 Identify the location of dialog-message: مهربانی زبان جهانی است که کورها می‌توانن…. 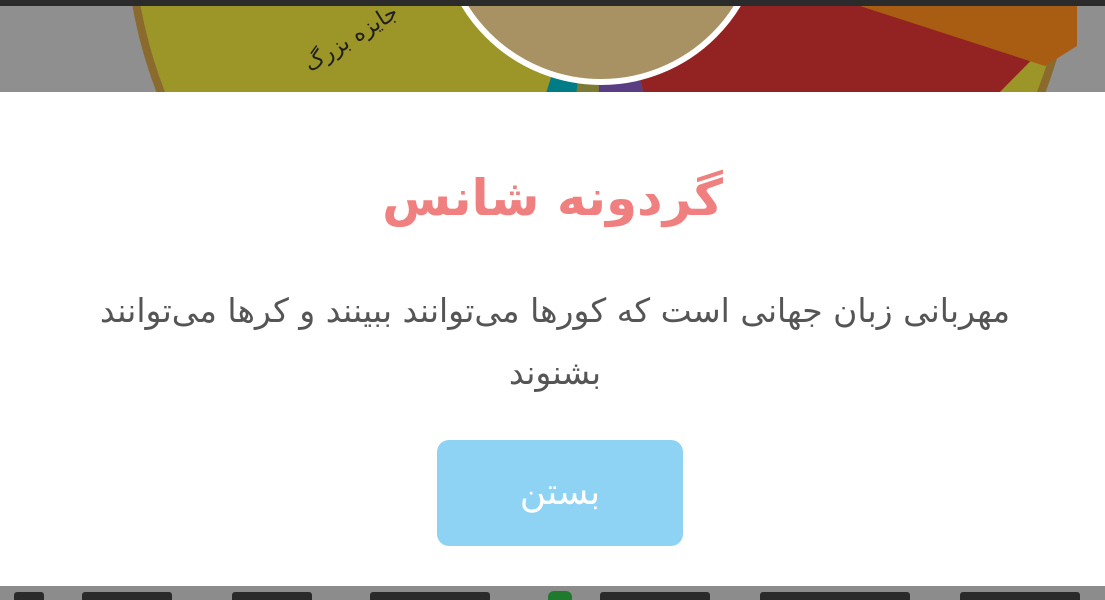
(555, 341).